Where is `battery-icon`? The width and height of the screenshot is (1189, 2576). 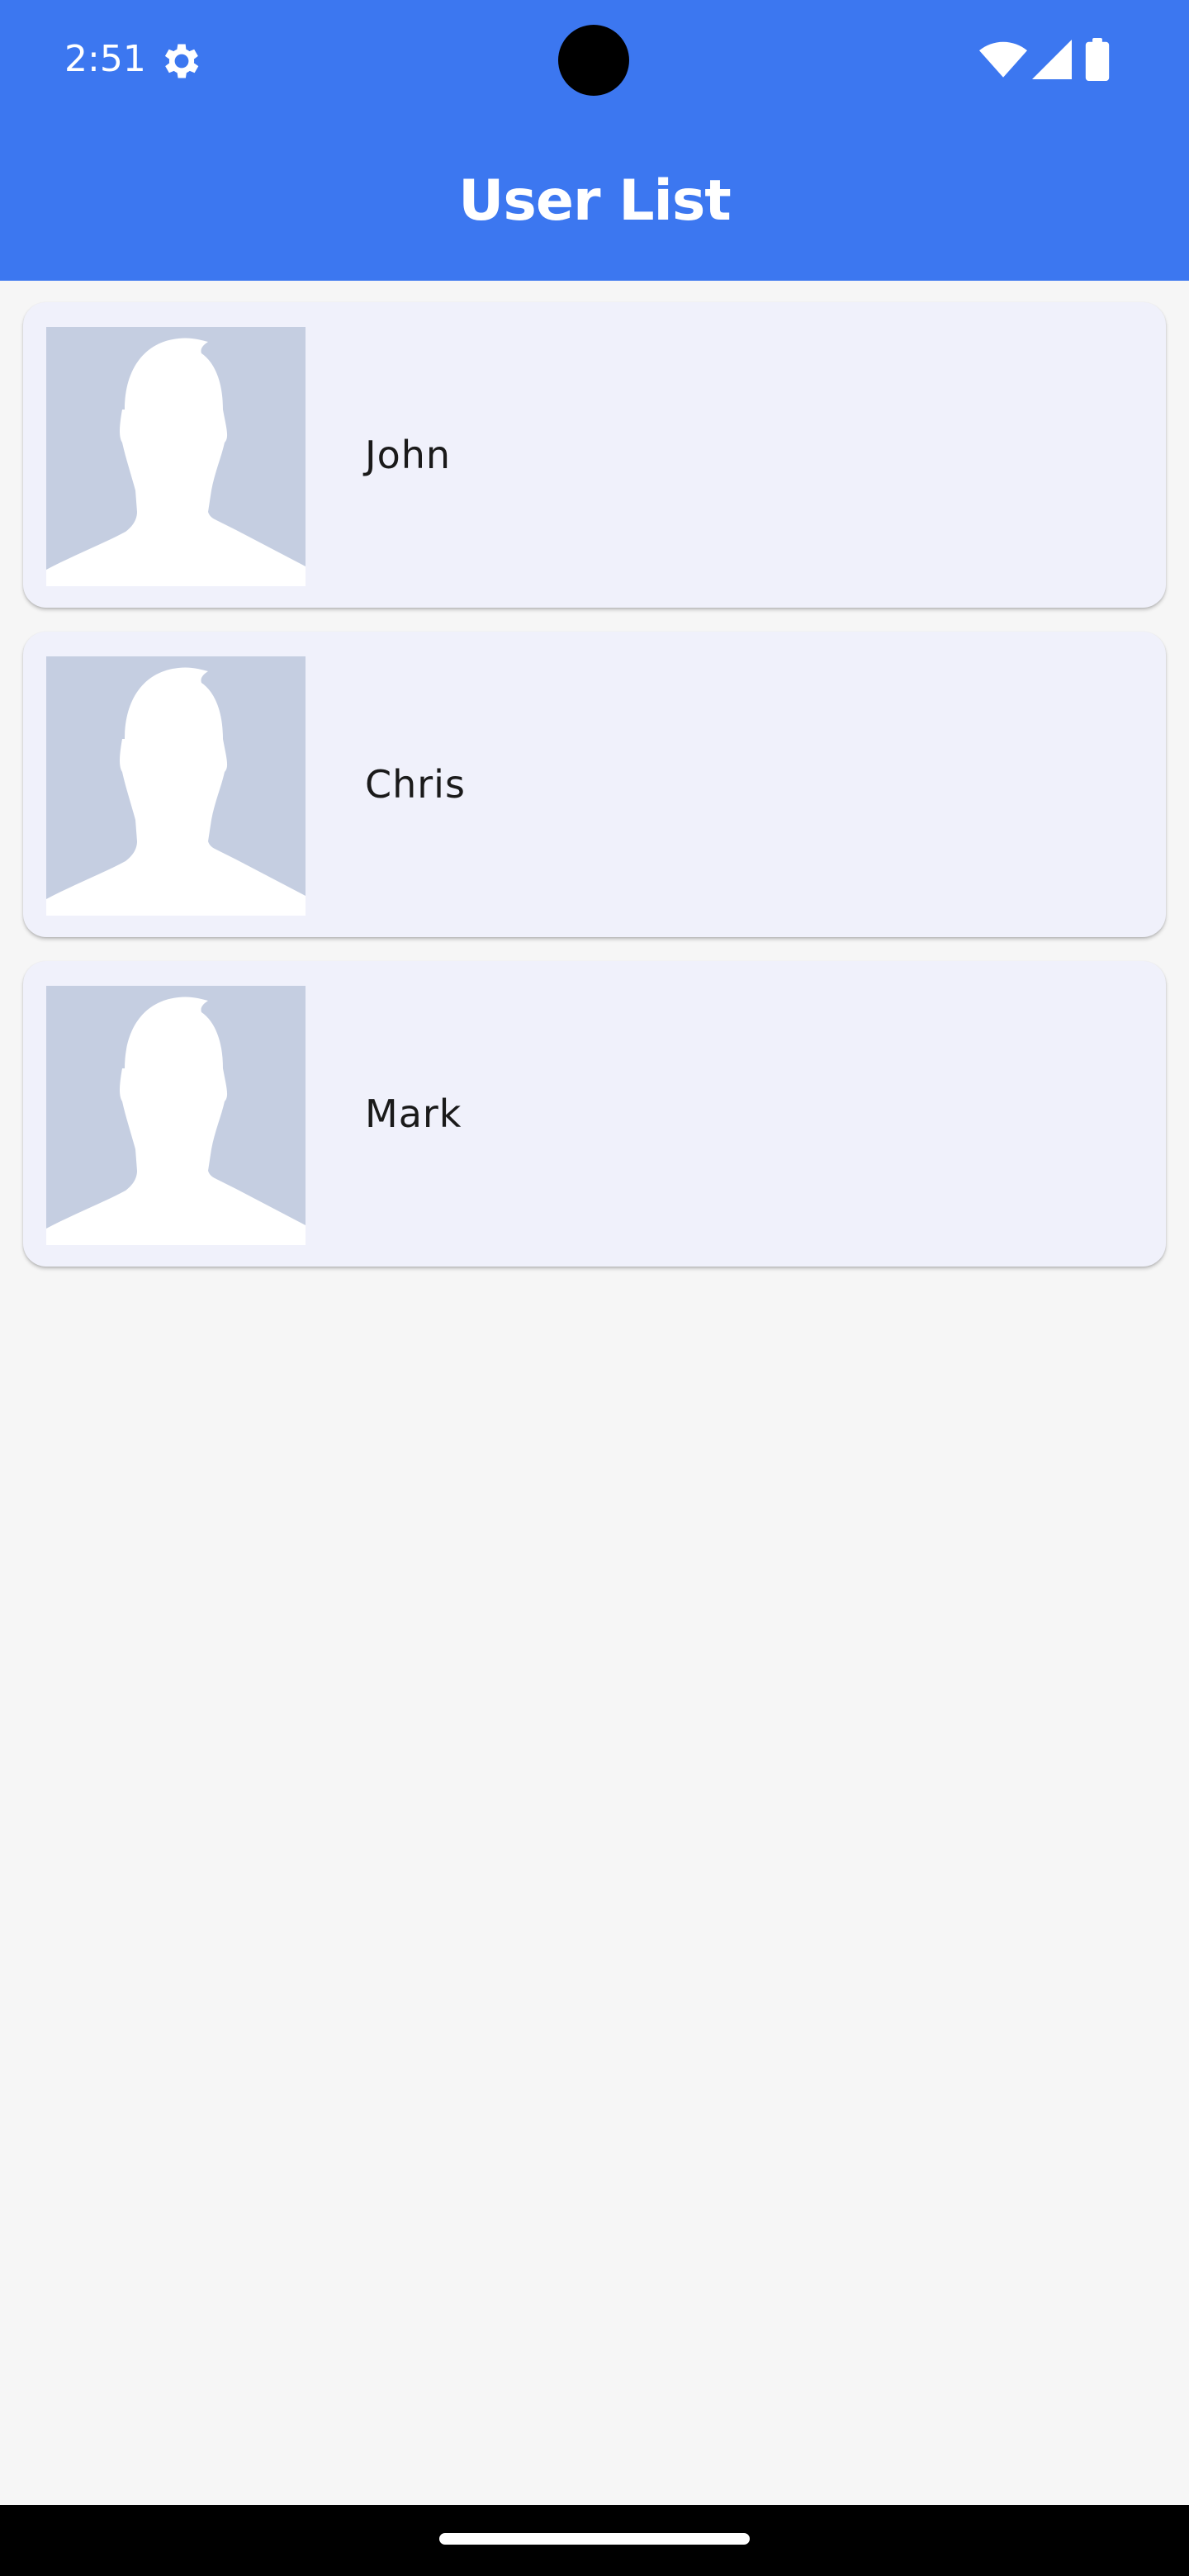 battery-icon is located at coordinates (1097, 59).